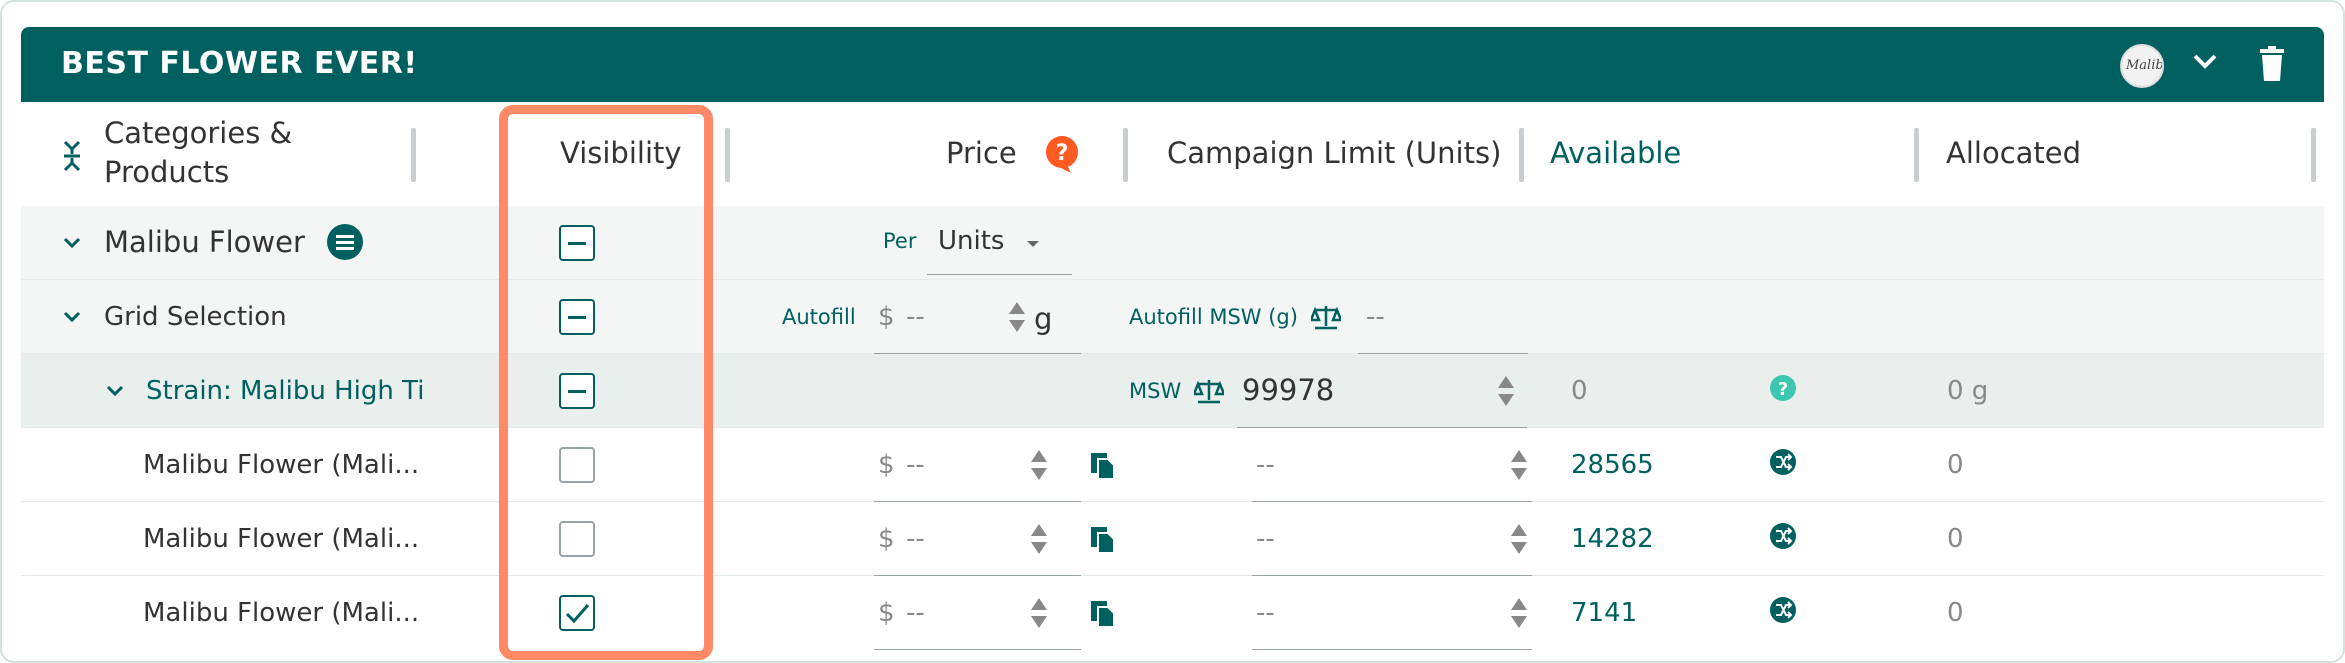 The width and height of the screenshot is (2345, 663). I want to click on strain-row: Strain: Malibu High Ti MSW 99978 0 ? 0 g, so click(1172, 391).